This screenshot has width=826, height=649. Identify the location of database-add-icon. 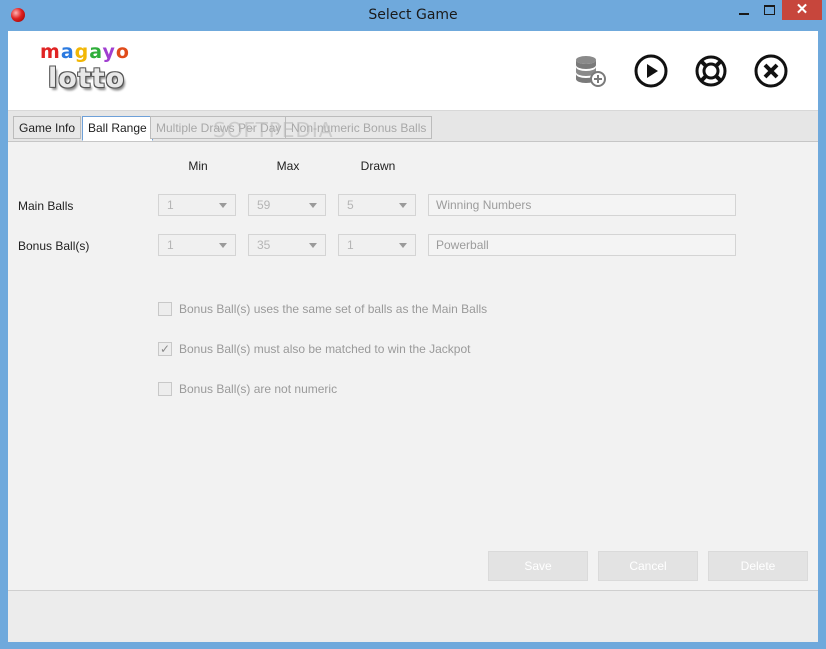
(590, 71).